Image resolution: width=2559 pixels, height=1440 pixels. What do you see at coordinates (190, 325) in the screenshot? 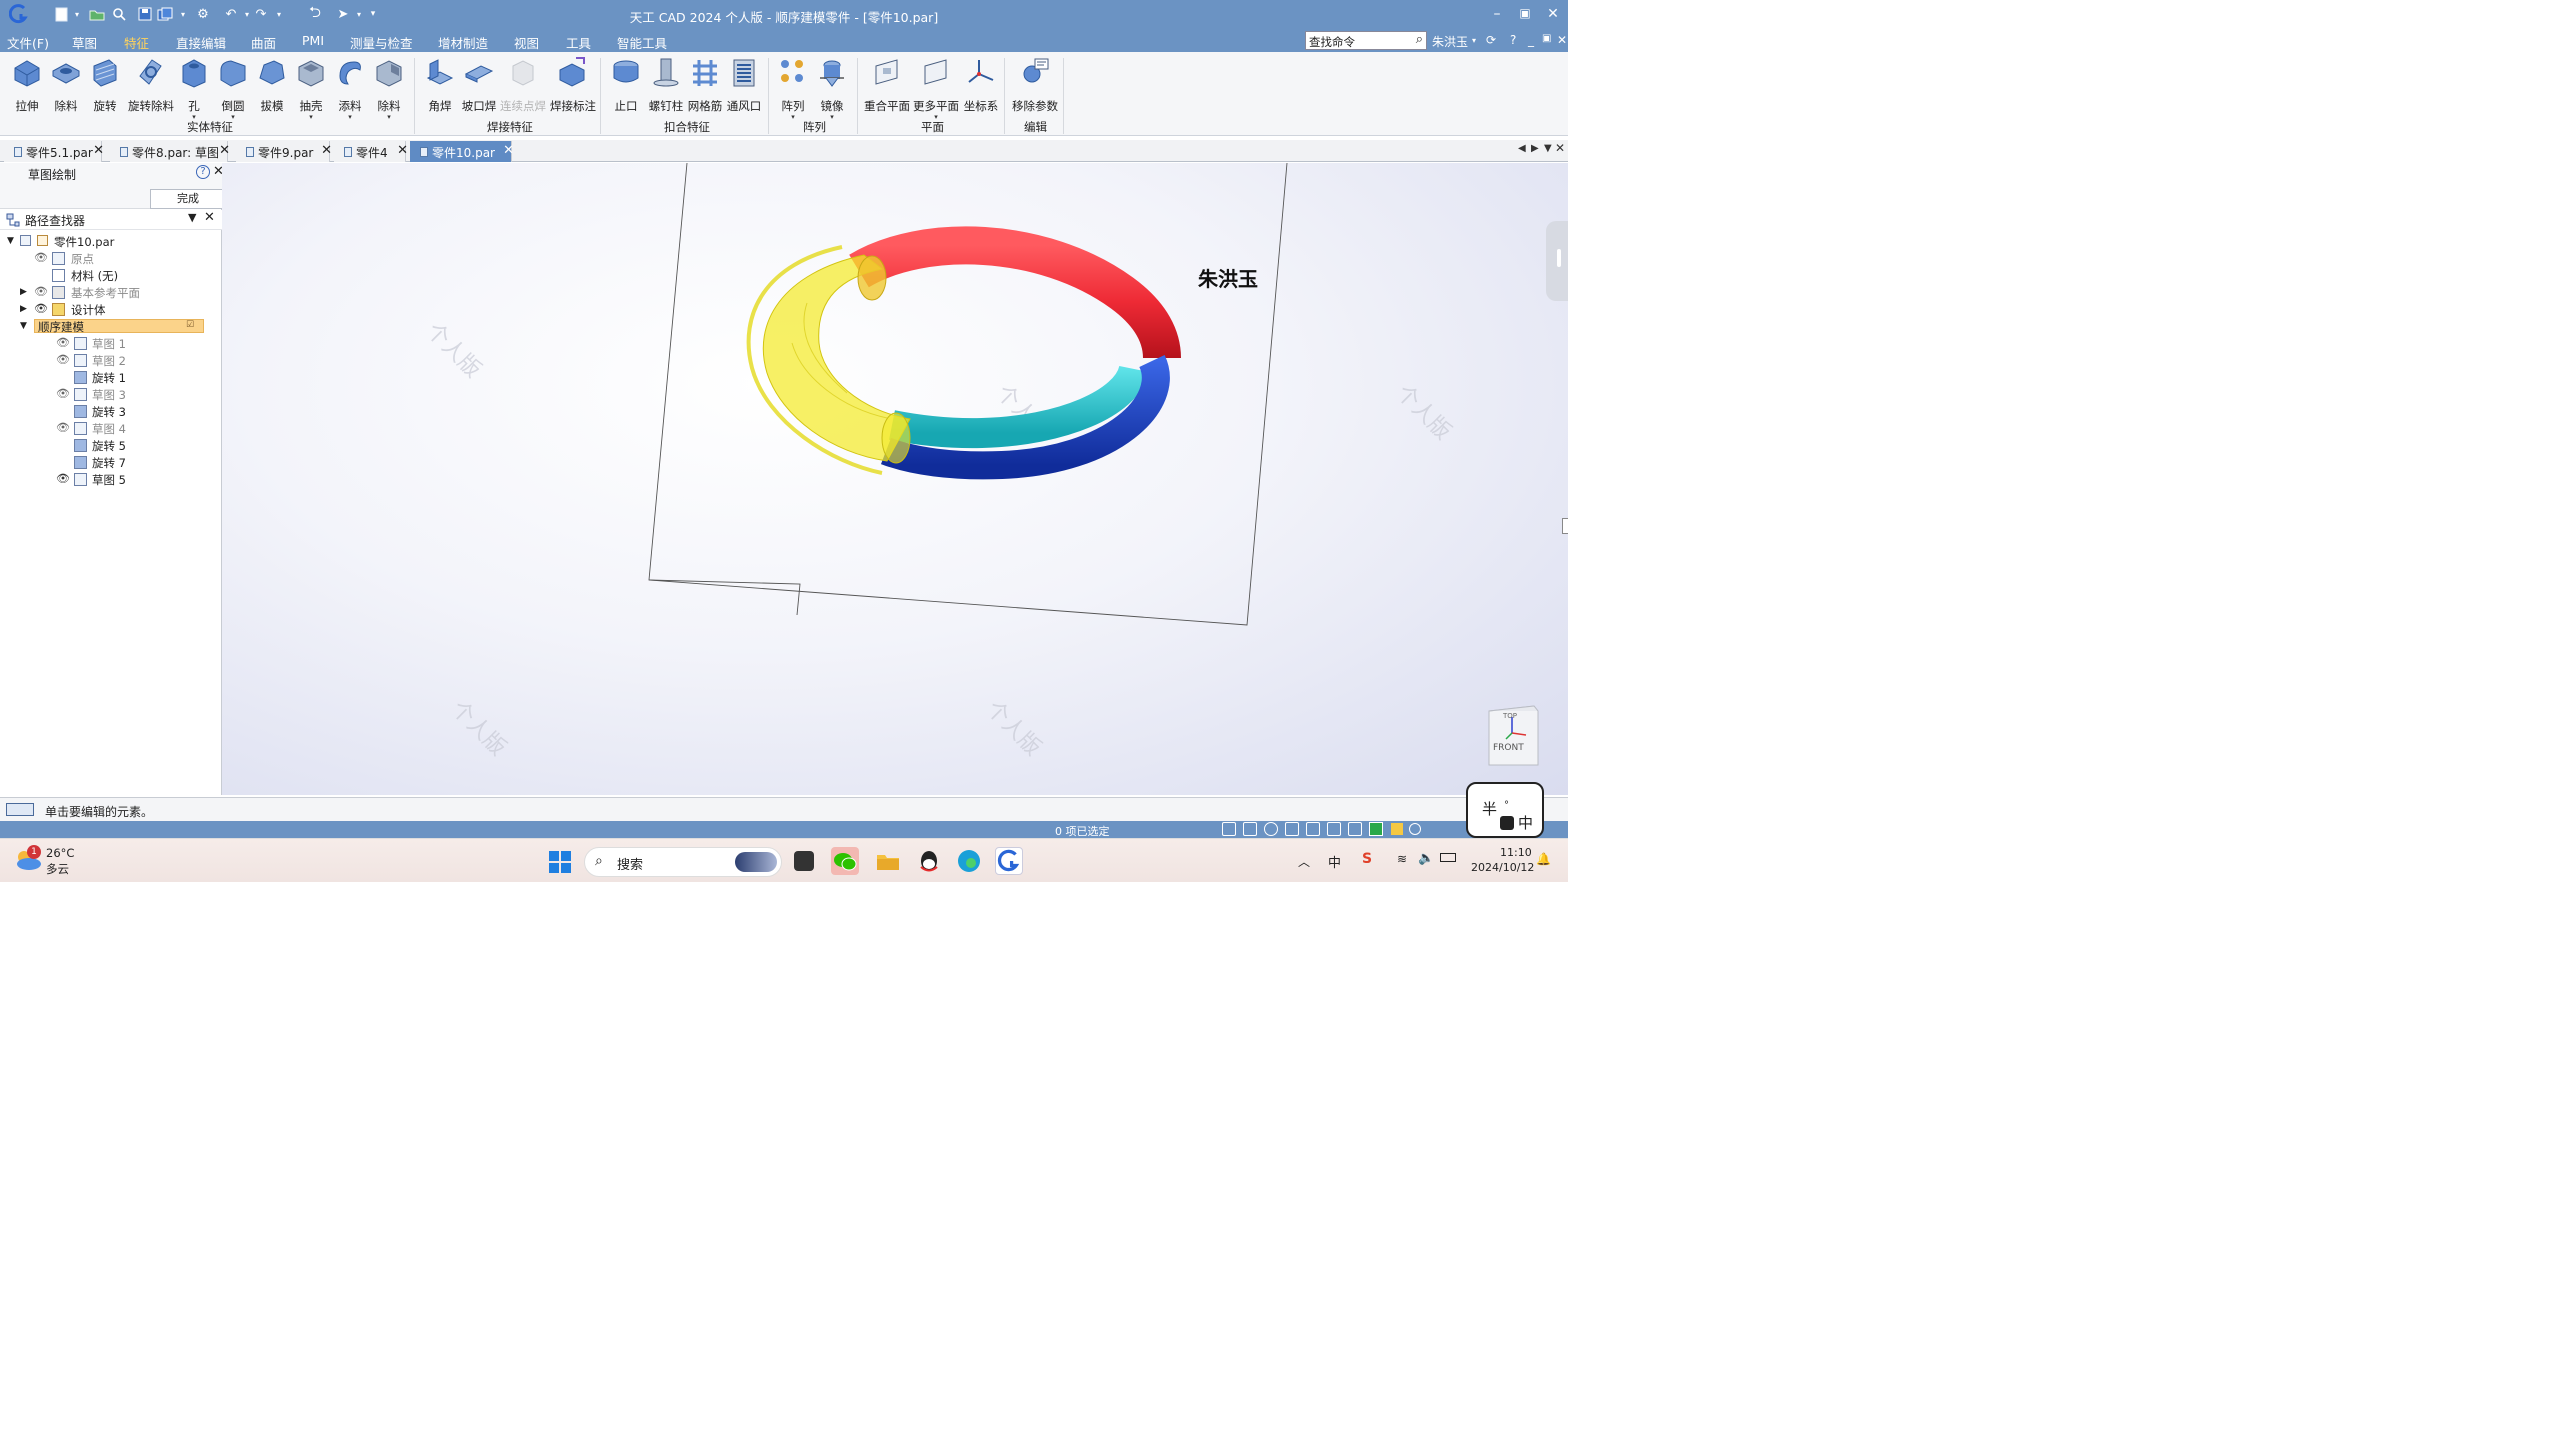
I see `ordered-check-icon: ☑` at bounding box center [190, 325].